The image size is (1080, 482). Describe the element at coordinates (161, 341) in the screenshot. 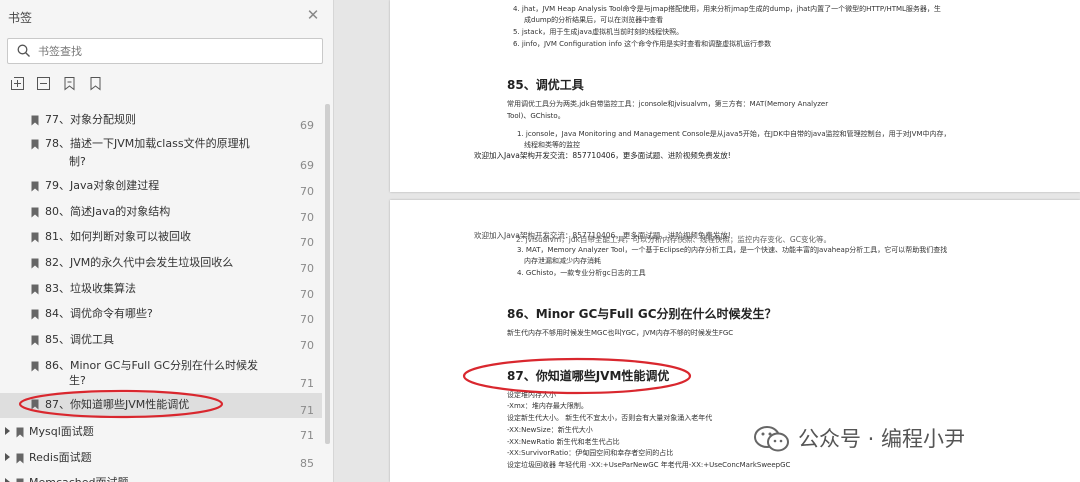

I see `bookmark-item: 85、调优工具 70` at that location.